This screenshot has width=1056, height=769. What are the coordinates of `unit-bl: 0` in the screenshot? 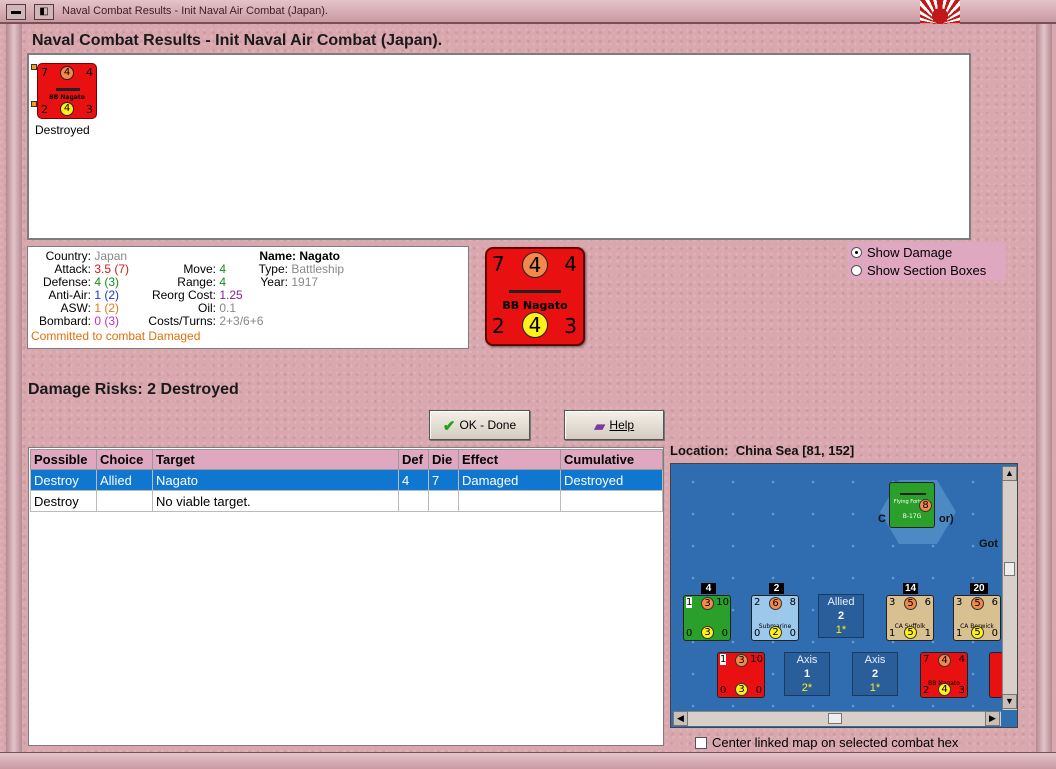 It's located at (757, 633).